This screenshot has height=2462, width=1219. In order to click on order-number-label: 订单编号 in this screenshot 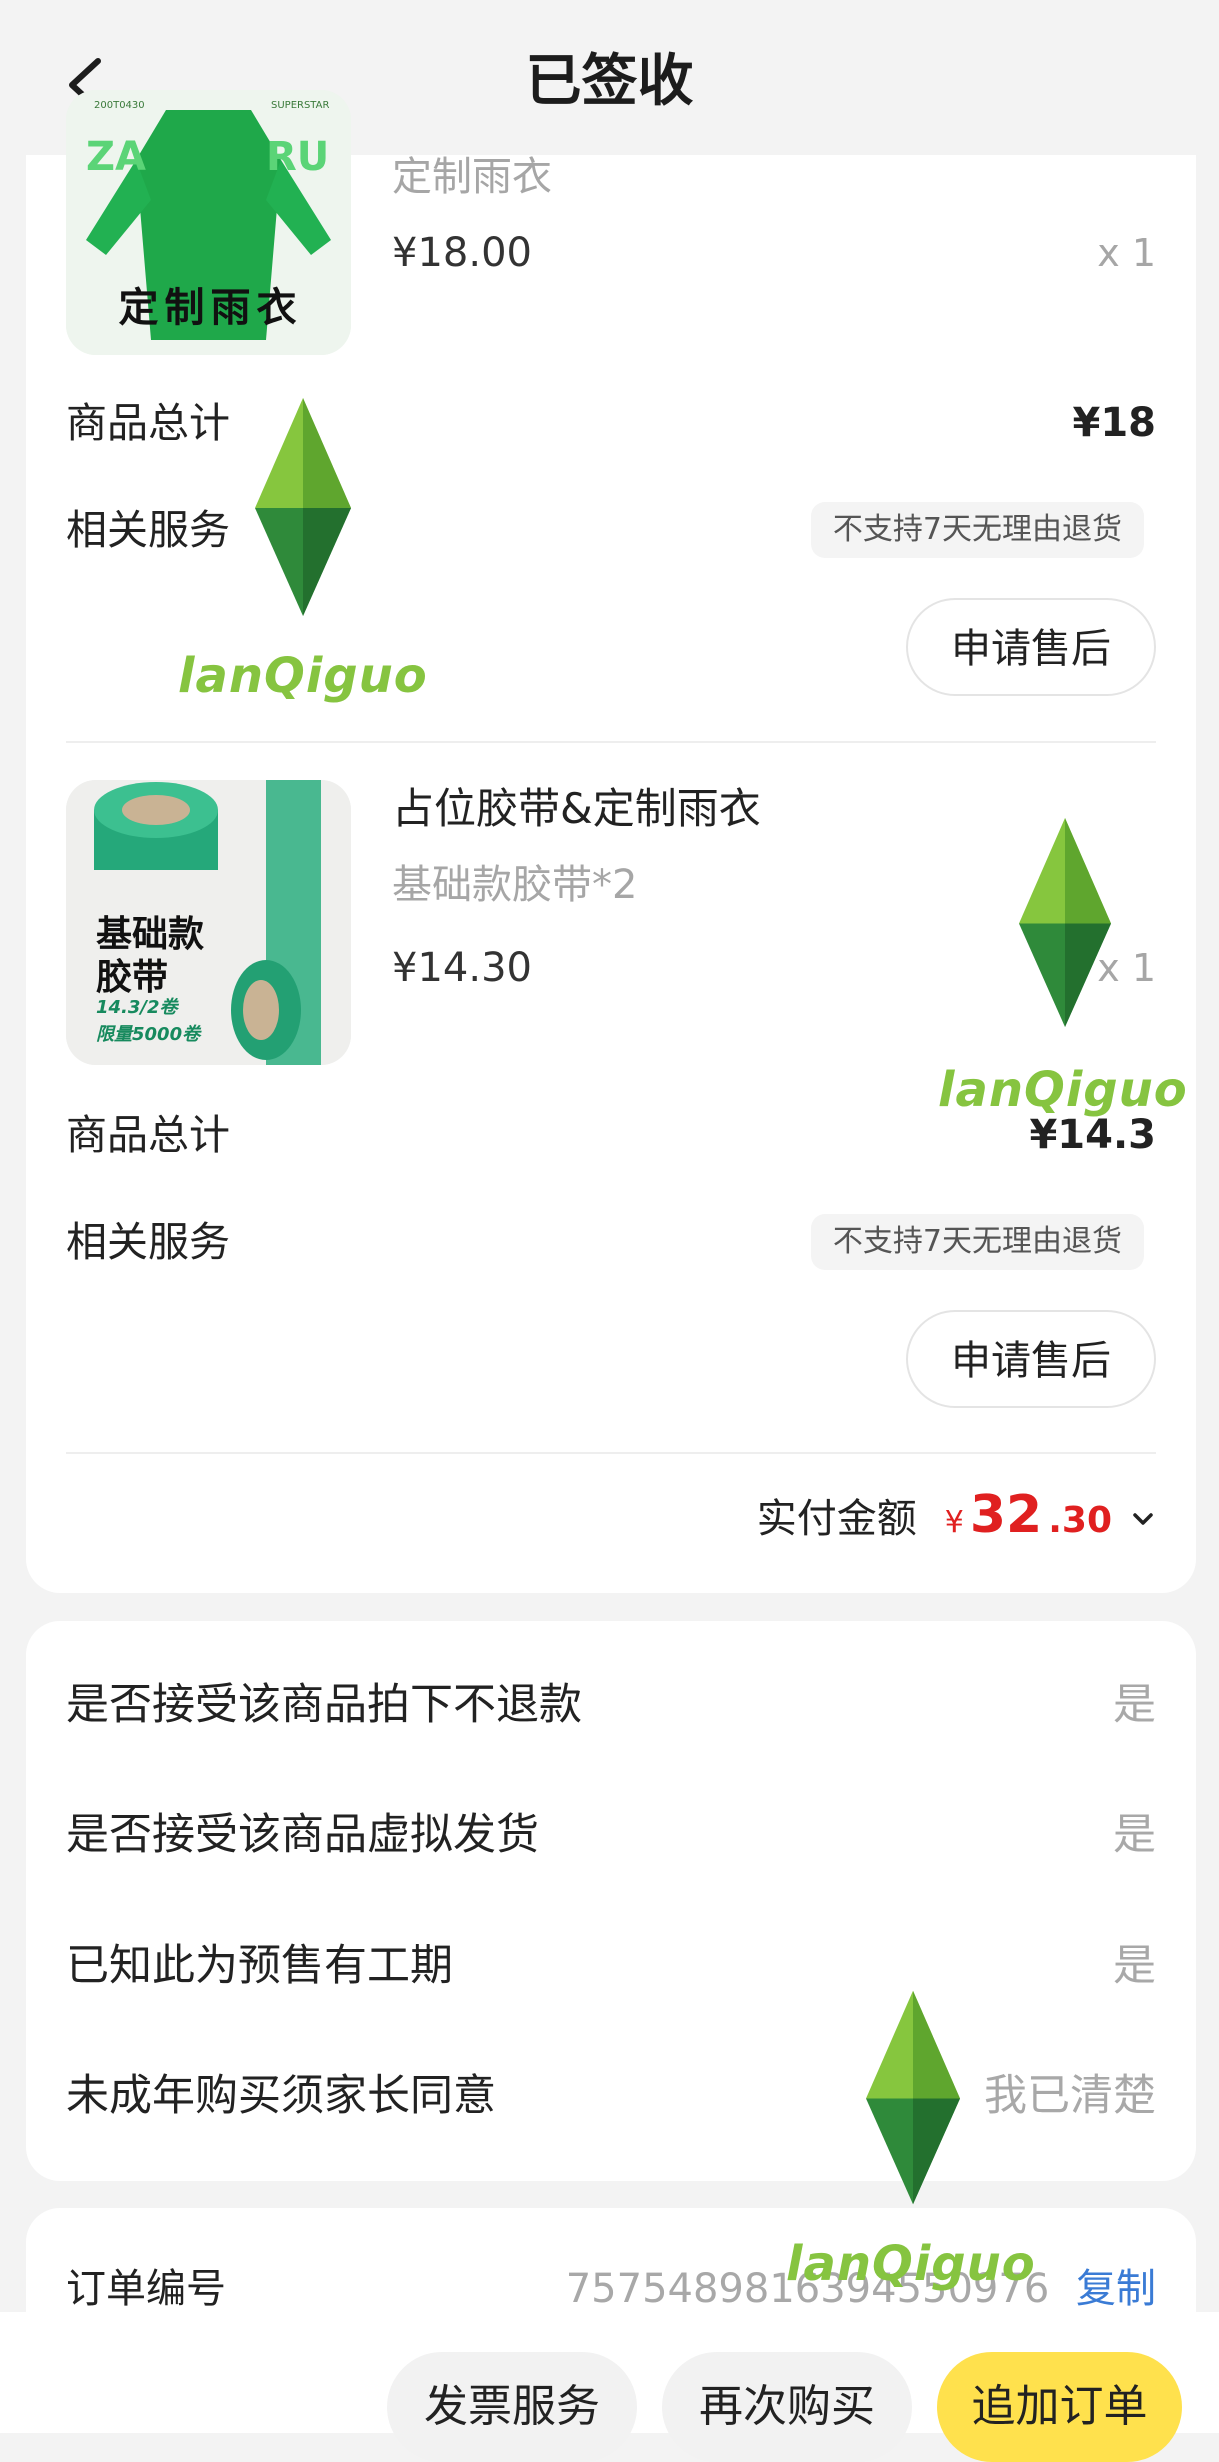, I will do `click(146, 2289)`.